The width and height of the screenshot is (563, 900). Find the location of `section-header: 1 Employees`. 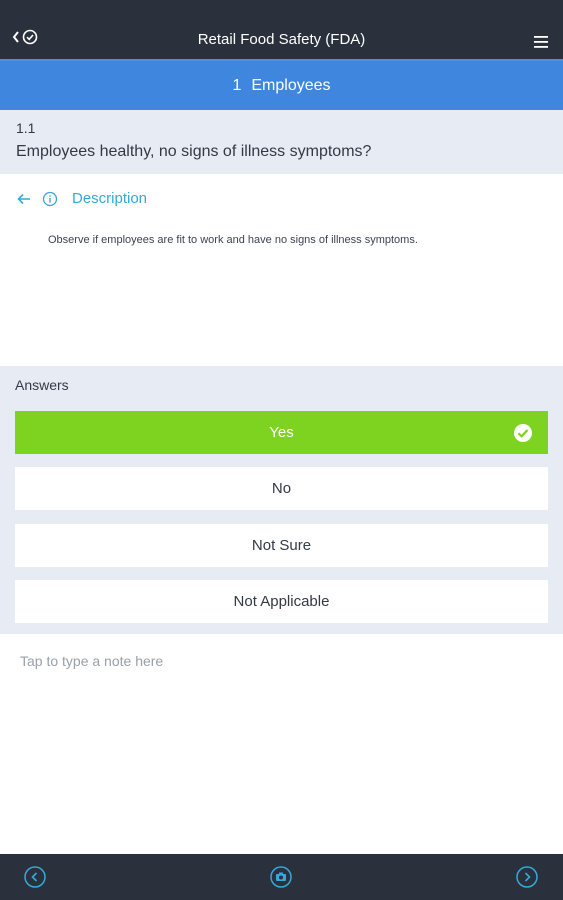

section-header: 1 Employees is located at coordinates (281, 85).